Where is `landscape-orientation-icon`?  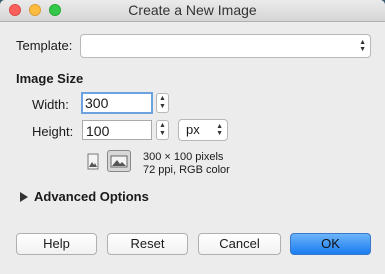
landscape-orientation-icon is located at coordinates (119, 161).